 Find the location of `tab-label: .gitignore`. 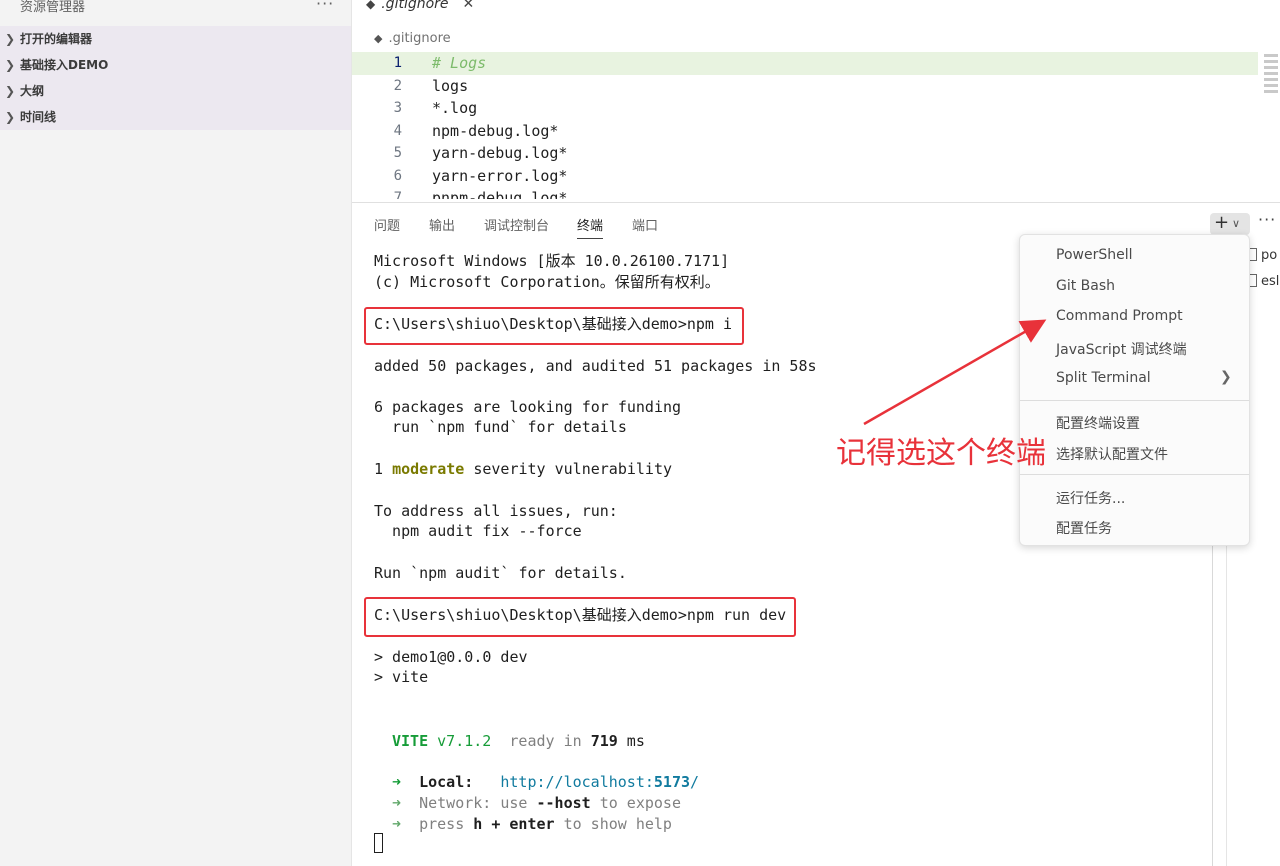

tab-label: .gitignore is located at coordinates (415, 6).